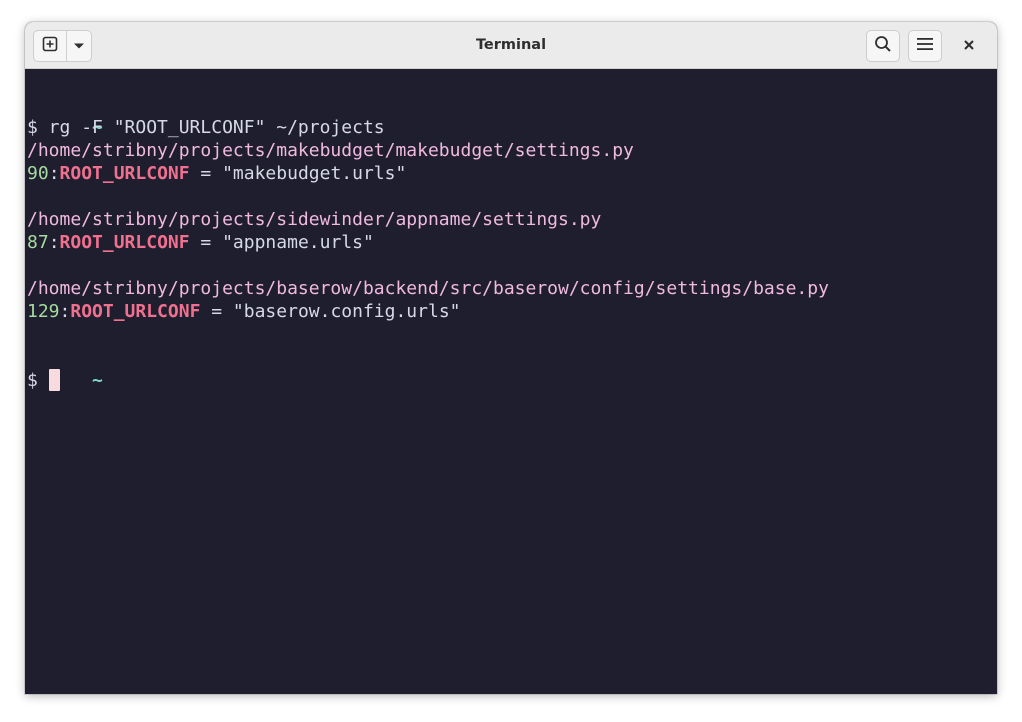 The image size is (1022, 722). I want to click on prompt-directory: ~, so click(97, 380).